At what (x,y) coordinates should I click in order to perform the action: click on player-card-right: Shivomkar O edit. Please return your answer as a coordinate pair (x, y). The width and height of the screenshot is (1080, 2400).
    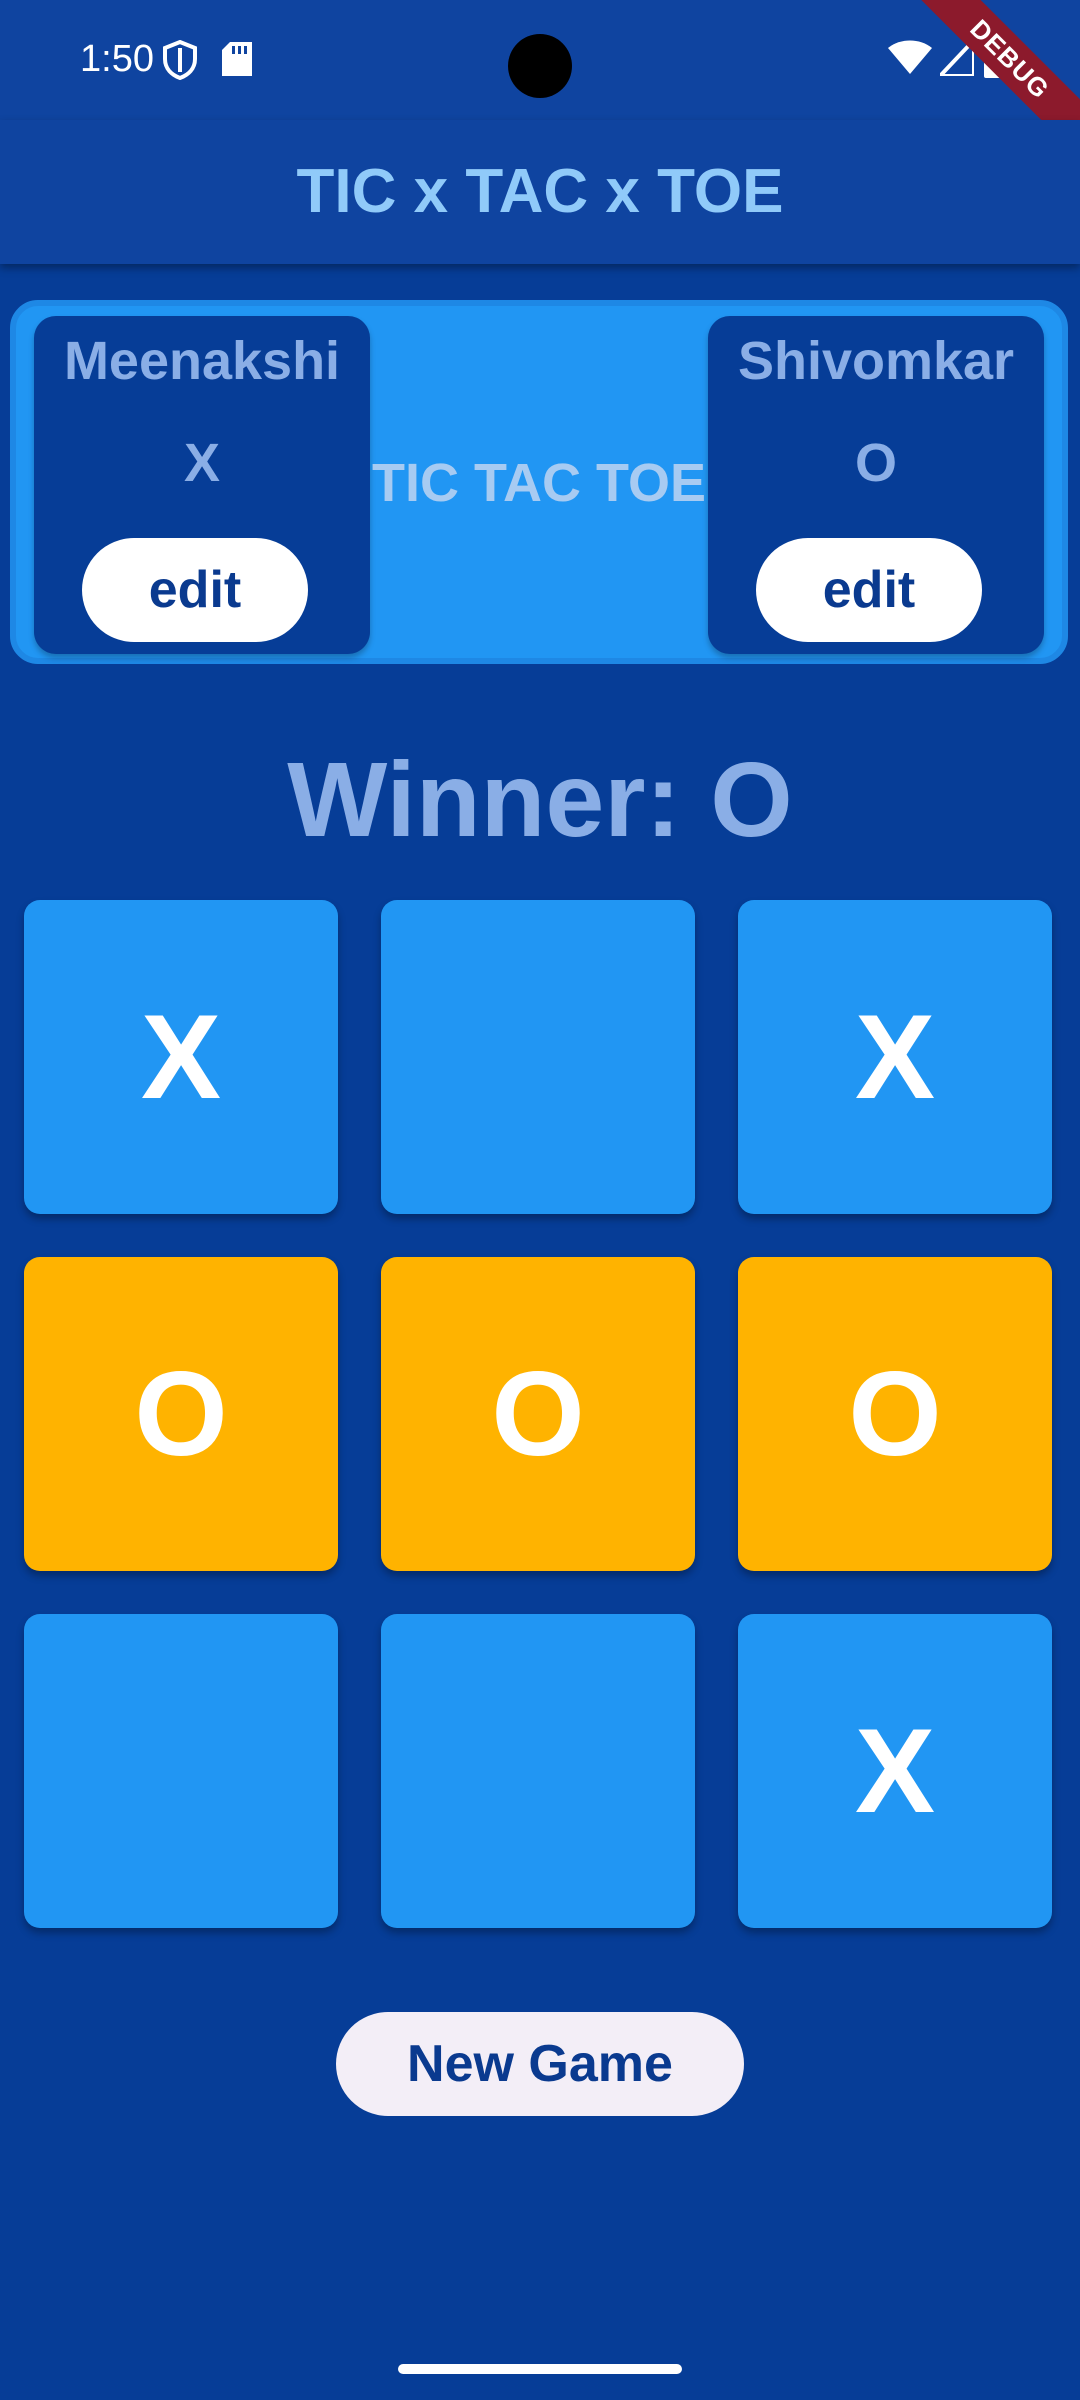
    Looking at the image, I should click on (876, 485).